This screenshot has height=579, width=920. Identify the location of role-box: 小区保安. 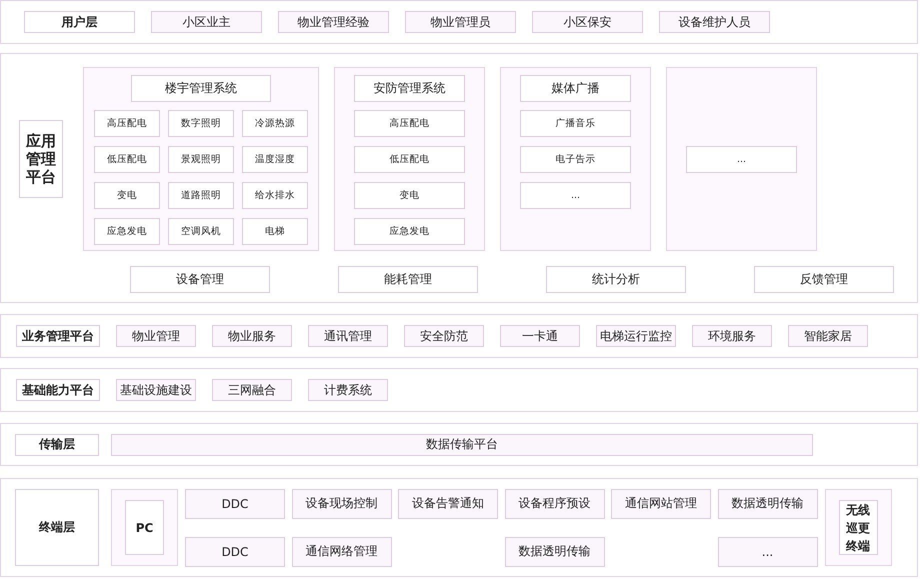
(587, 22).